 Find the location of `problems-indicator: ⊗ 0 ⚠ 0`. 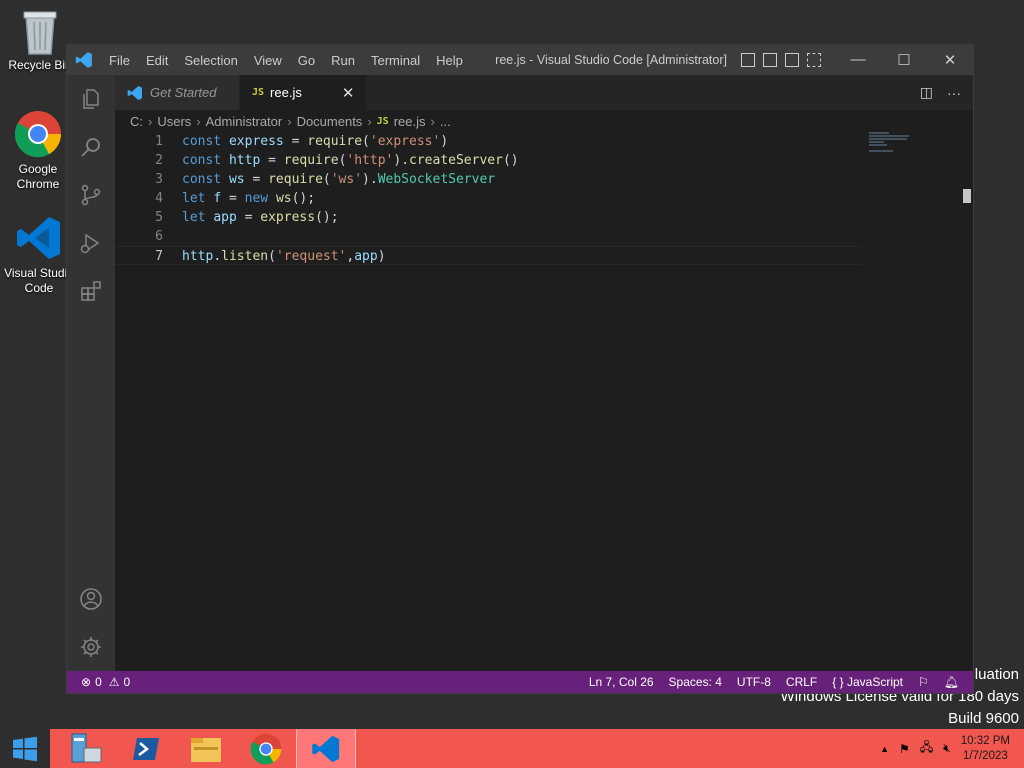

problems-indicator: ⊗ 0 ⚠ 0 is located at coordinates (98, 682).